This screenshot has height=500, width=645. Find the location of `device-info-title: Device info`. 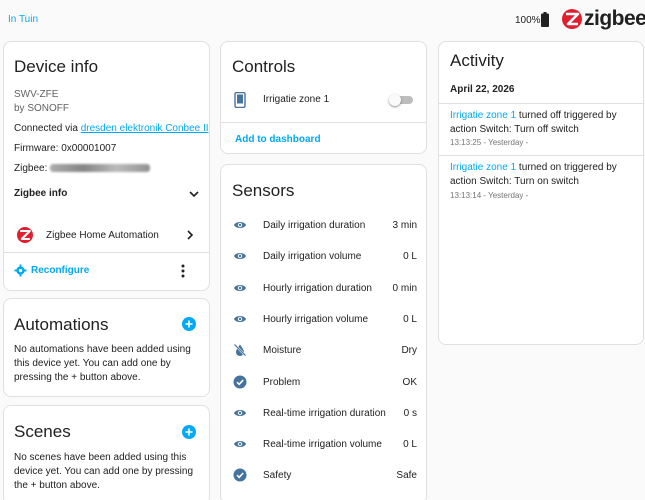

device-info-title: Device info is located at coordinates (56, 66).